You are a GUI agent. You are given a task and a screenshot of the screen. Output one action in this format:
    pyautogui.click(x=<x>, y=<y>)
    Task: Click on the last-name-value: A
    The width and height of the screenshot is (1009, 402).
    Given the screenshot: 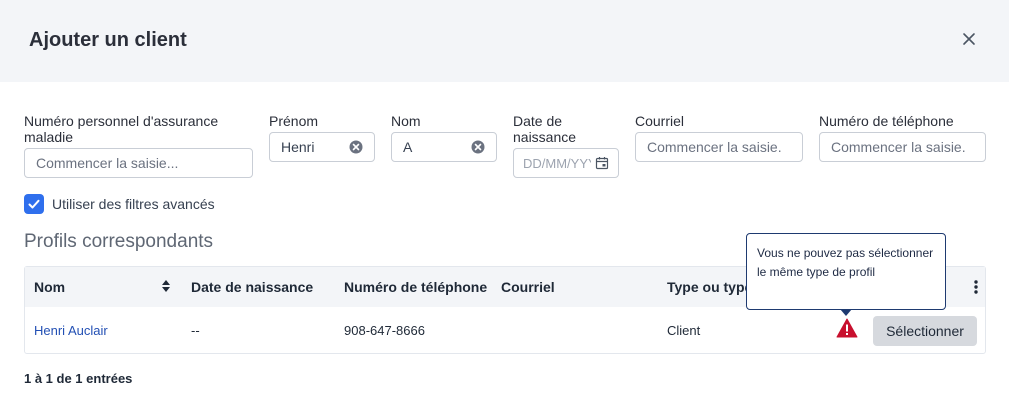 What is the action you would take?
    pyautogui.click(x=408, y=147)
    